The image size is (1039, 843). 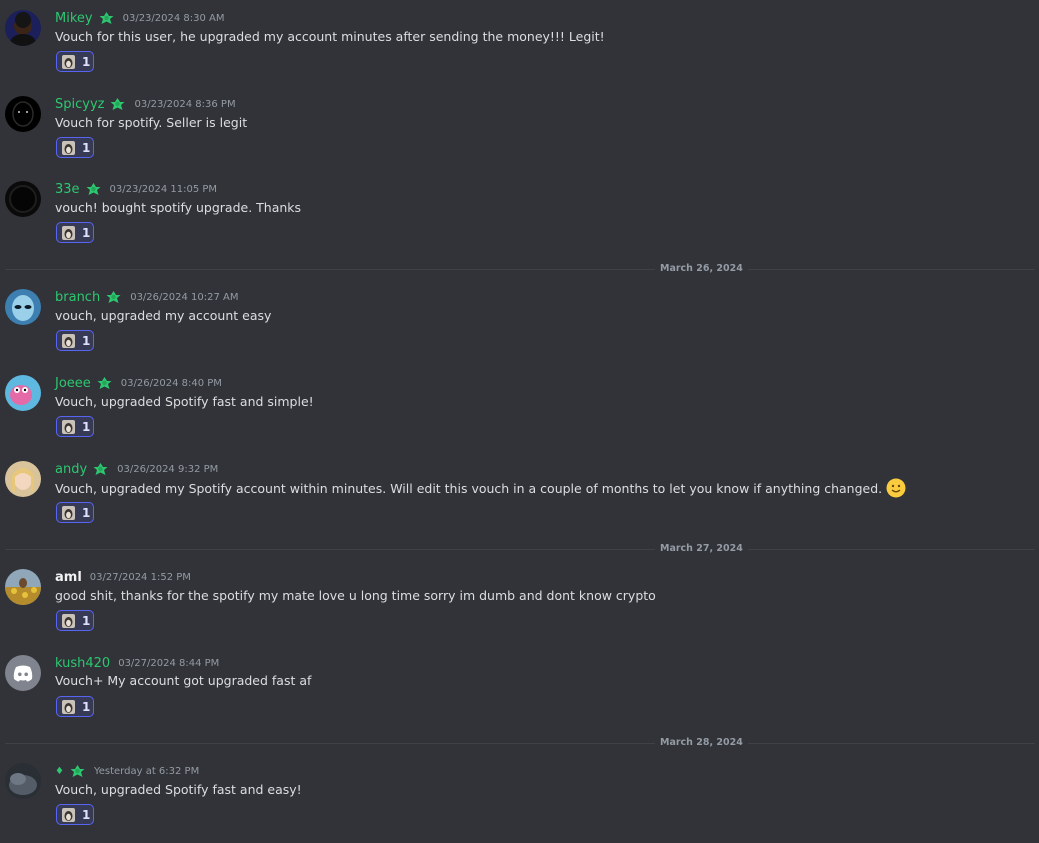 I want to click on discord-logo-icon, so click(x=23, y=673).